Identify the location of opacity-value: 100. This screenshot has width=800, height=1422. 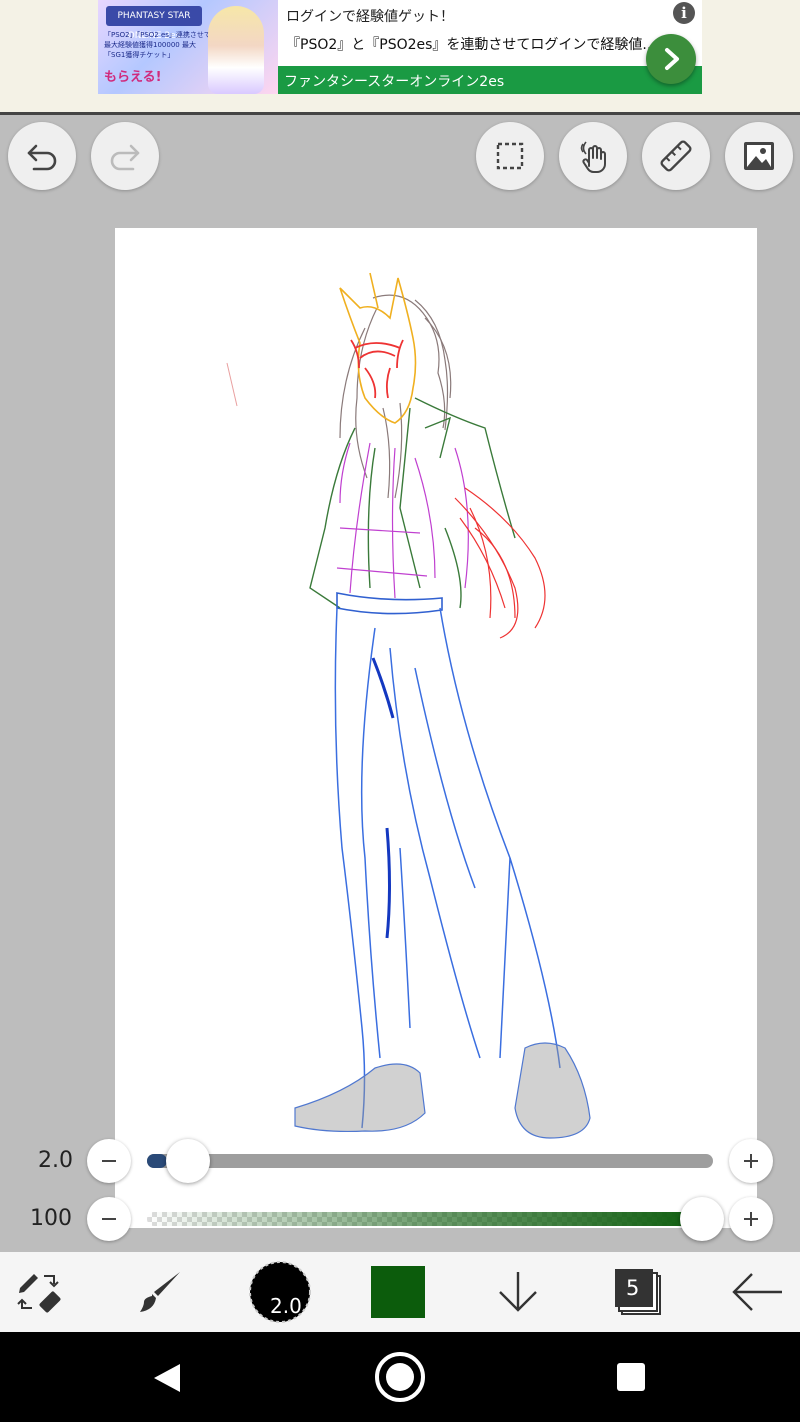
(51, 1218).